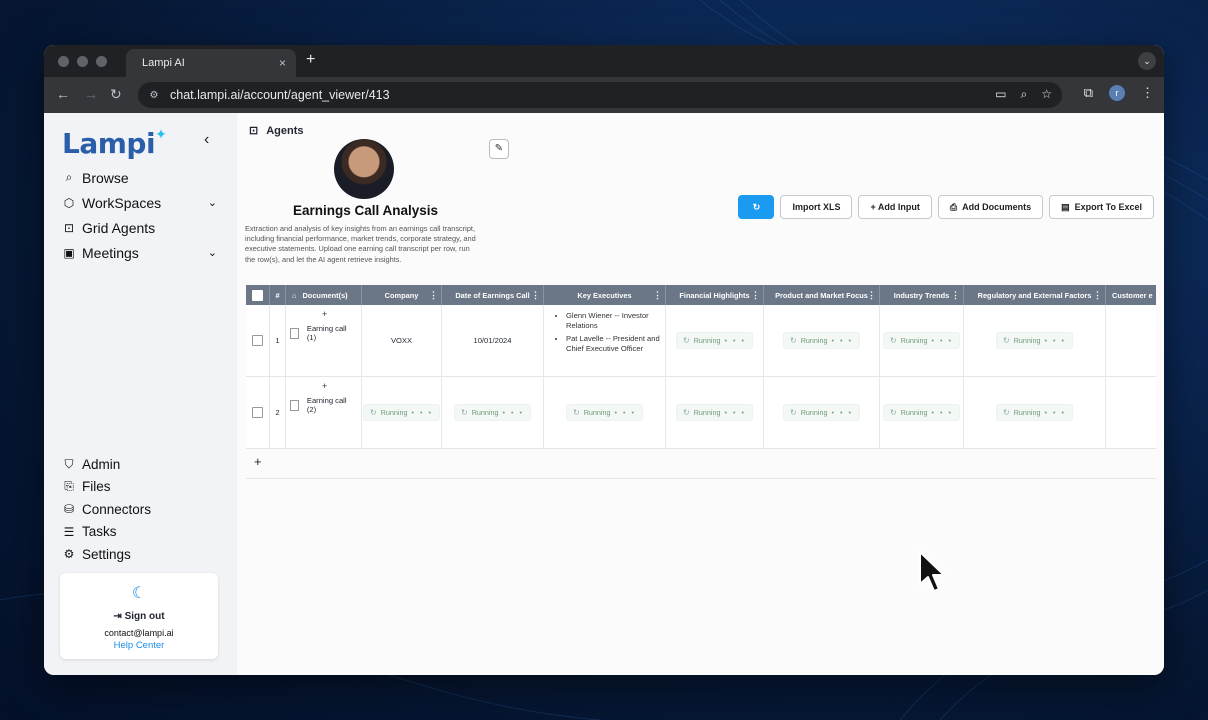  I want to click on document-cell: + Earning call (1), so click(324, 340).